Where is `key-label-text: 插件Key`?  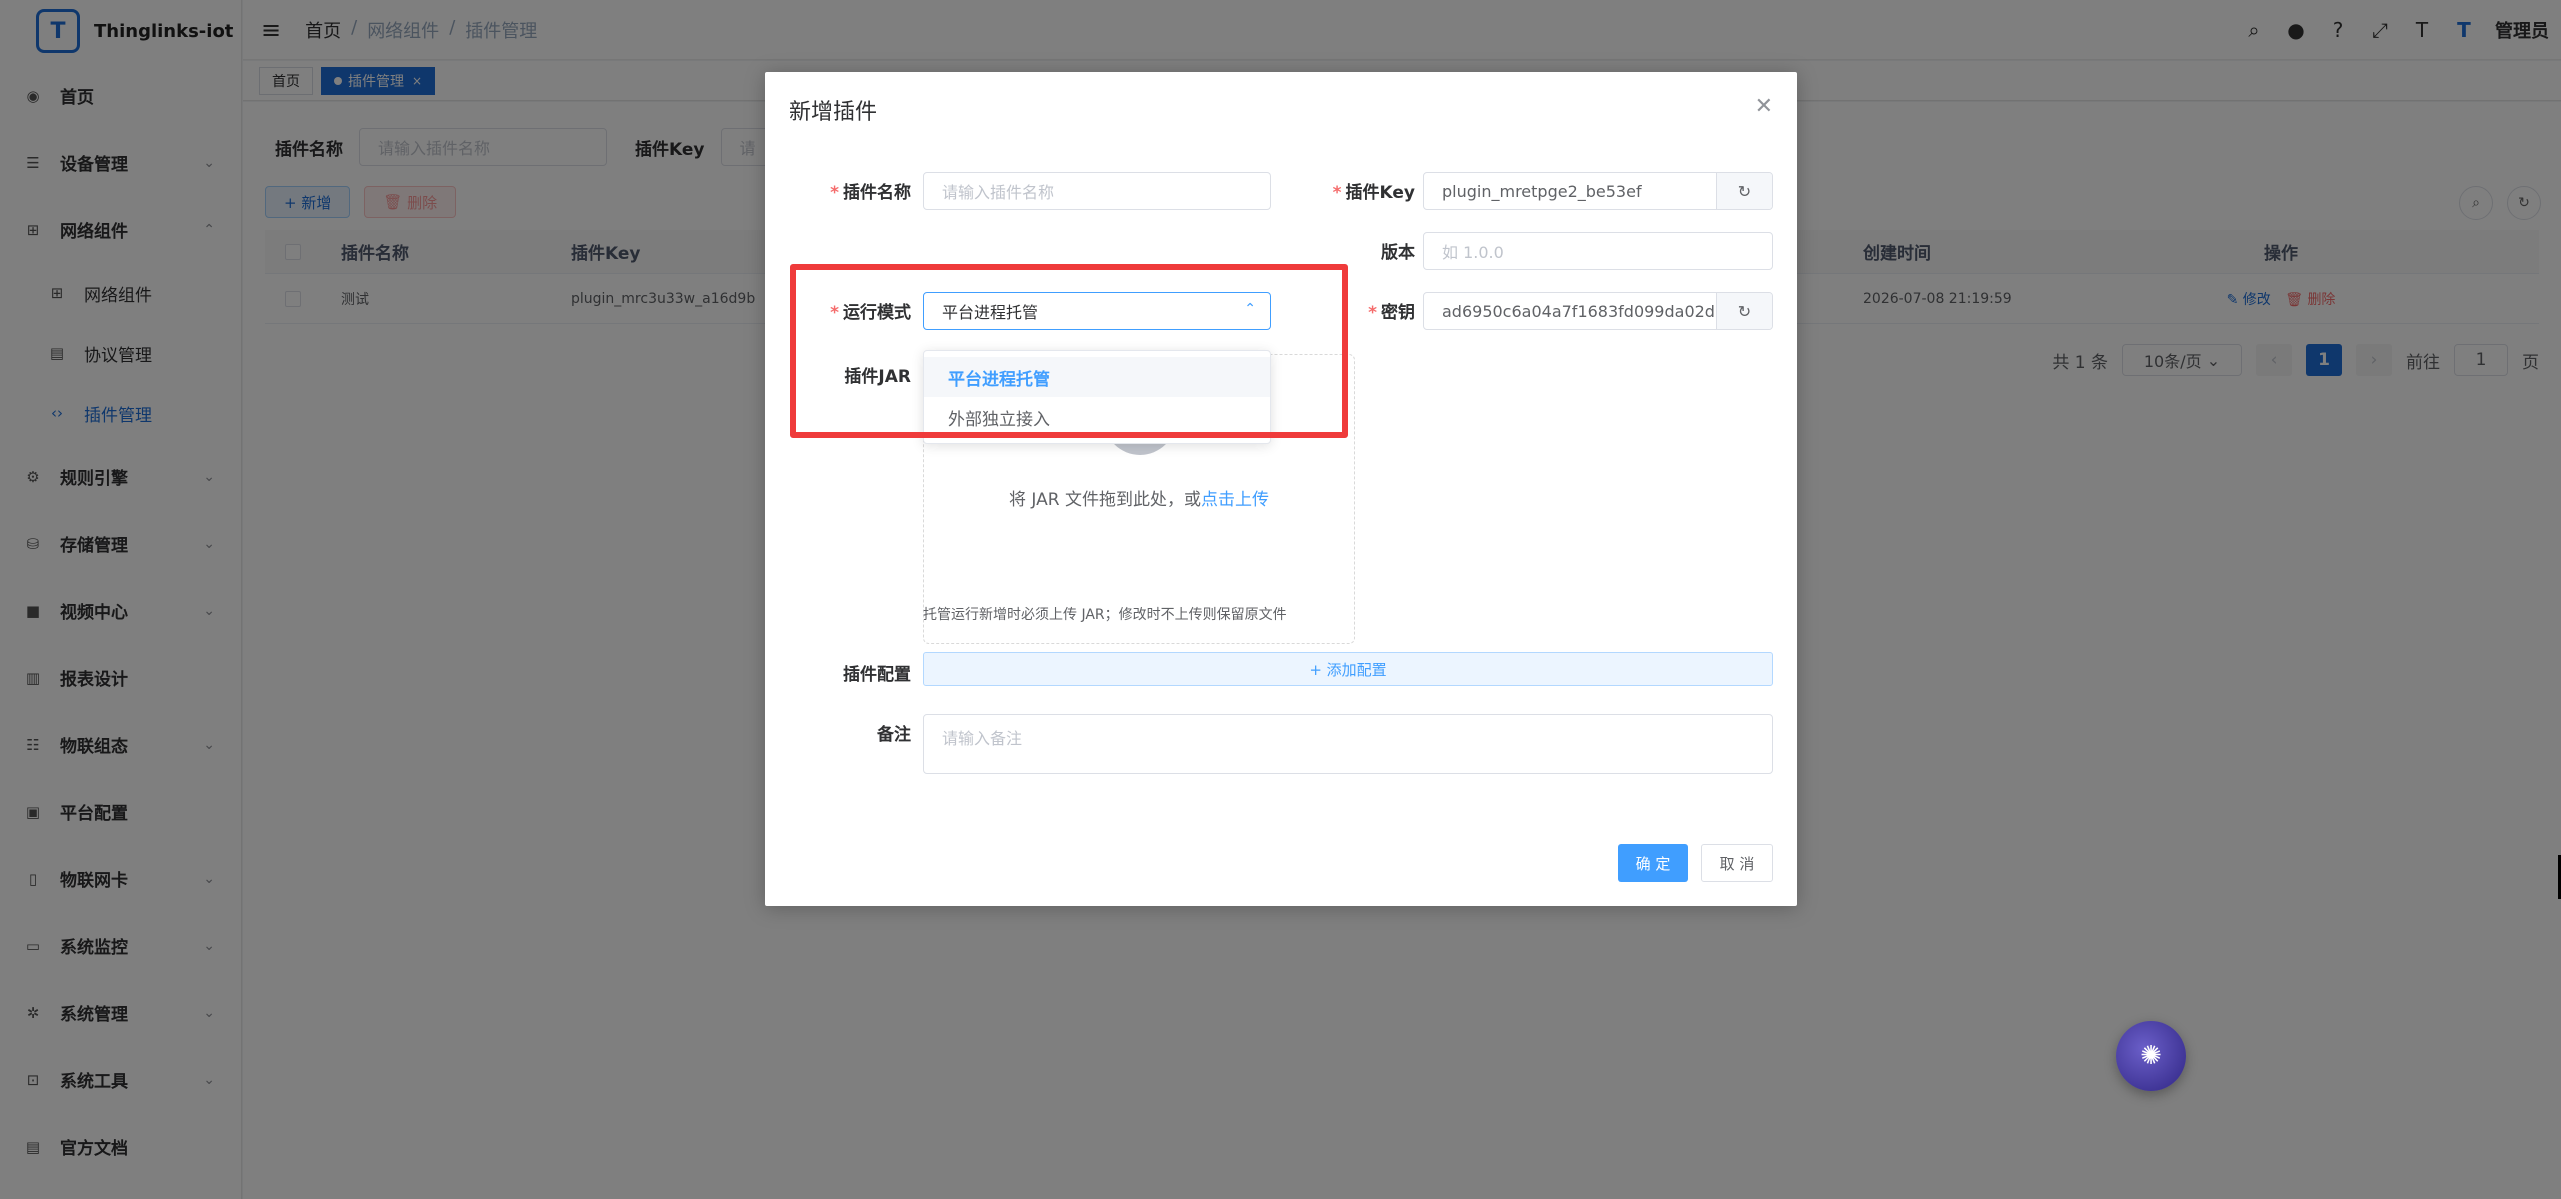
key-label-text: 插件Key is located at coordinates (1380, 193).